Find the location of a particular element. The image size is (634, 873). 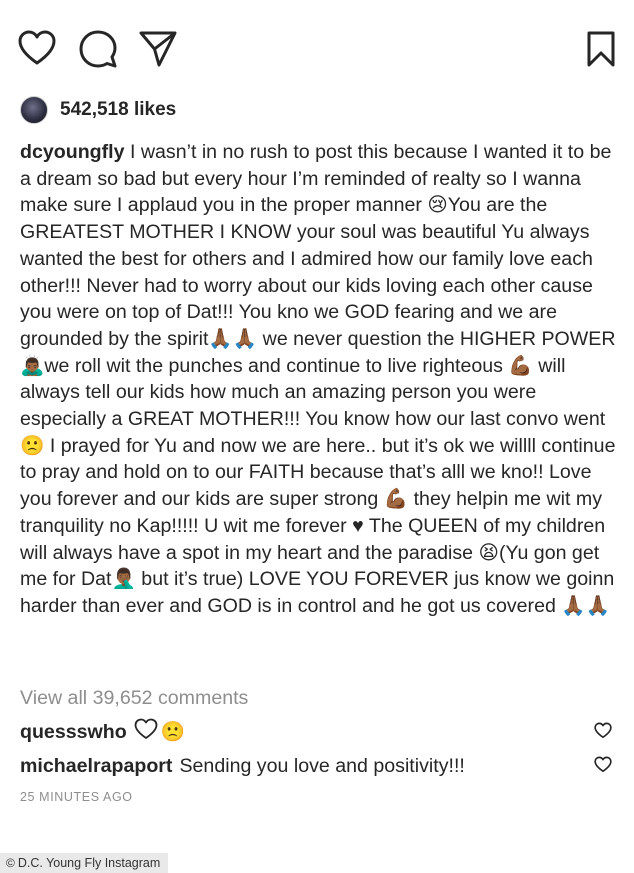

copyright-symbol: © is located at coordinates (10, 863).